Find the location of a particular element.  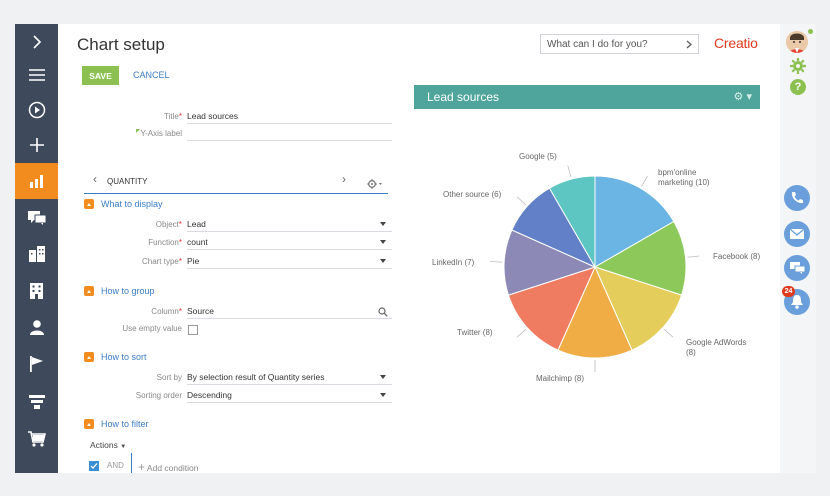

play-icon is located at coordinates (36, 110).